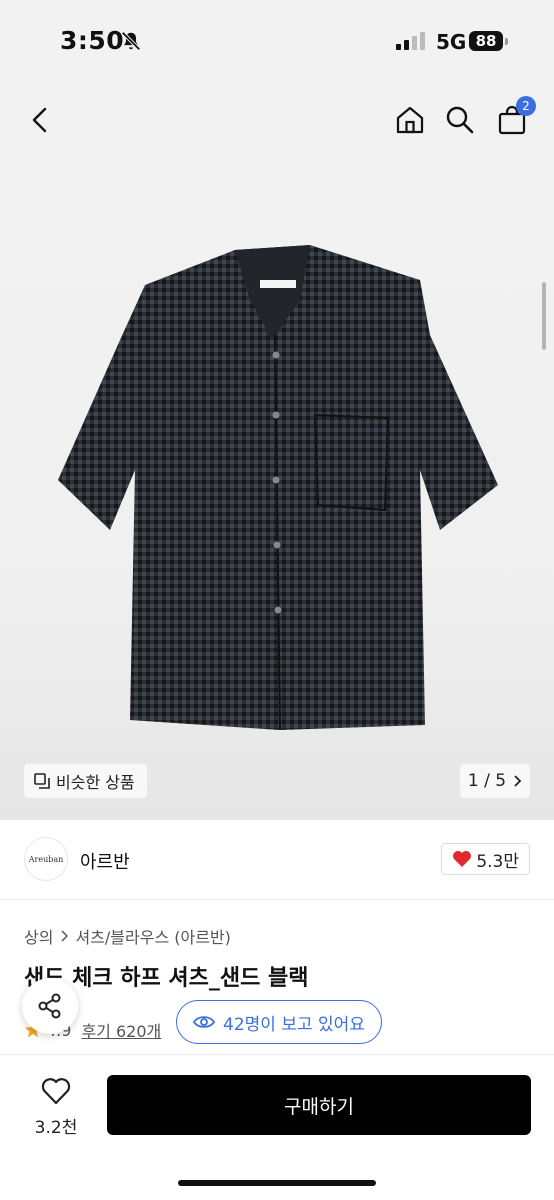  What do you see at coordinates (105, 861) in the screenshot?
I see `brand-name: 아르반` at bounding box center [105, 861].